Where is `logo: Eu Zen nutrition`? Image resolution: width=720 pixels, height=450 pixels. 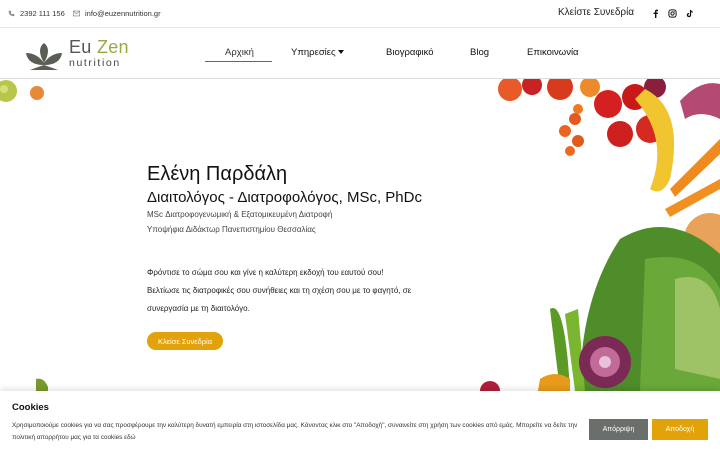 logo: Eu Zen nutrition is located at coordinates (78, 54).